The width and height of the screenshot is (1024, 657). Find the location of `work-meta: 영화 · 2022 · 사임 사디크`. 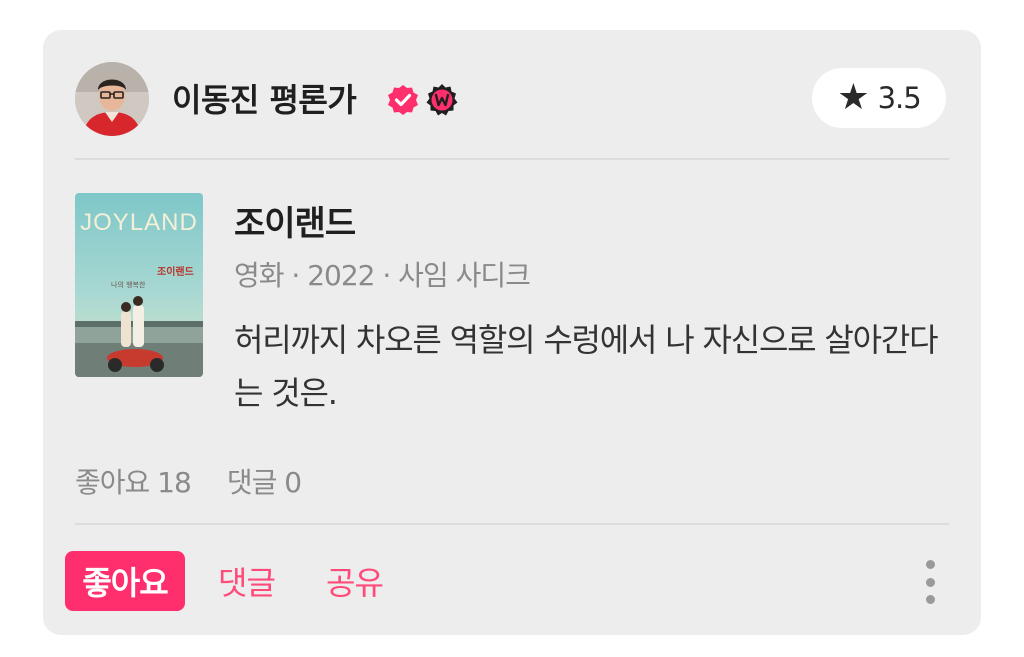

work-meta: 영화 · 2022 · 사임 사디크 is located at coordinates (382, 275).